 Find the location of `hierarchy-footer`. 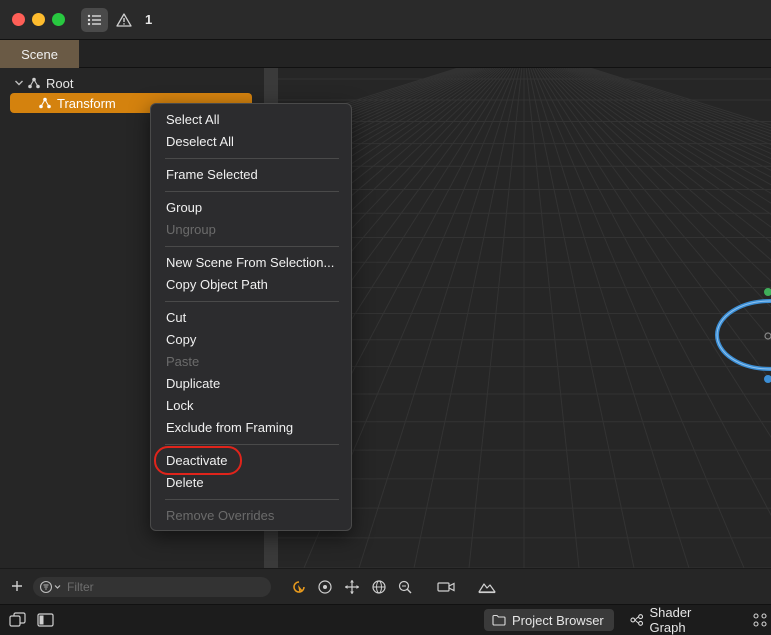

hierarchy-footer is located at coordinates (139, 586).